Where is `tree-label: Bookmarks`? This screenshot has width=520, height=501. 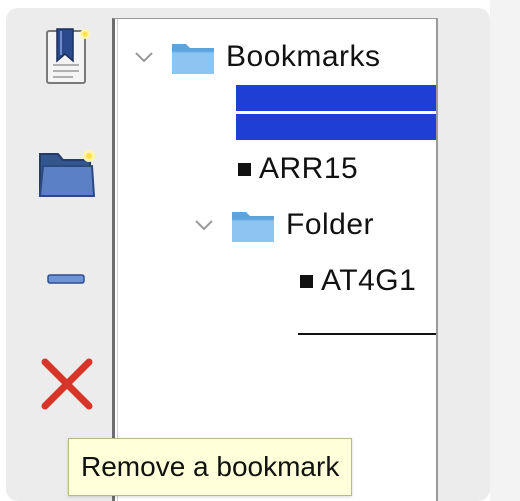 tree-label: Bookmarks is located at coordinates (303, 56).